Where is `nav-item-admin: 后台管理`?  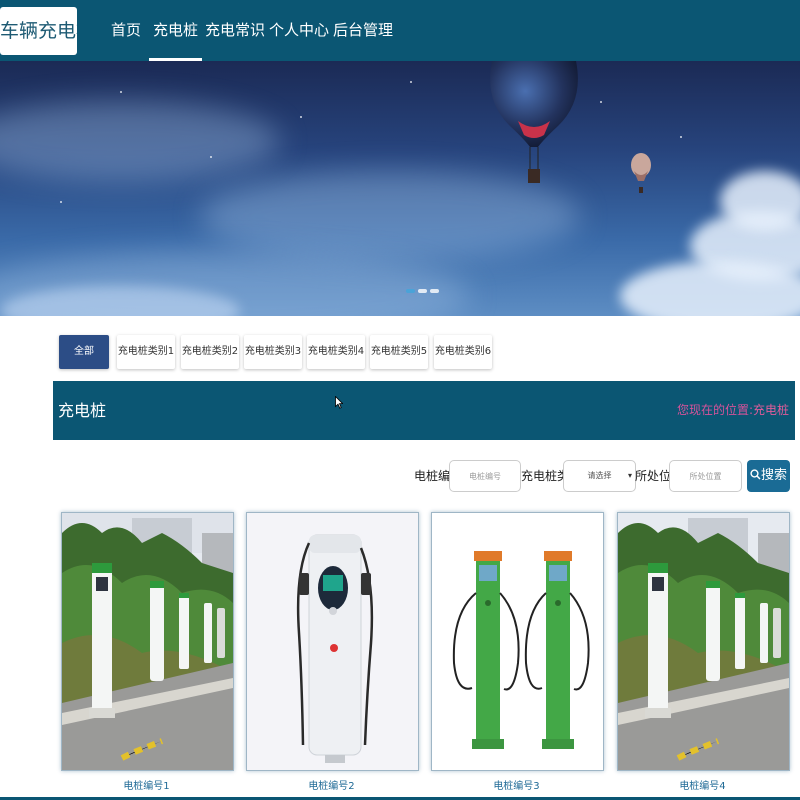 nav-item-admin: 后台管理 is located at coordinates (363, 30).